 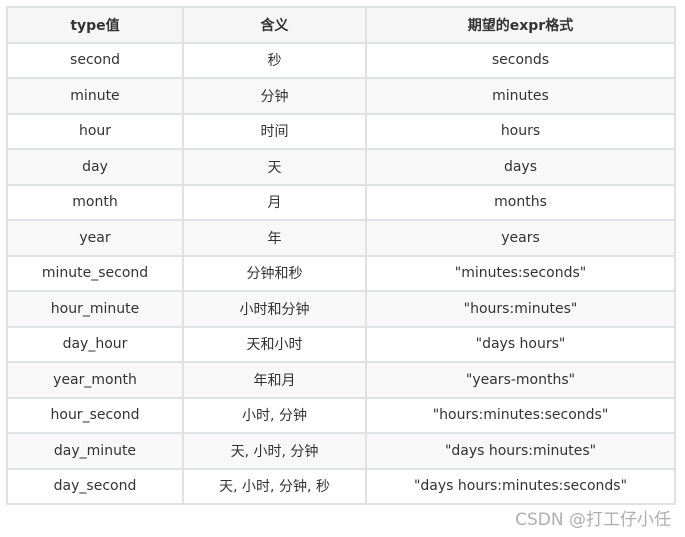 What do you see at coordinates (95, 309) in the screenshot?
I see `type-cell: hour_minute` at bounding box center [95, 309].